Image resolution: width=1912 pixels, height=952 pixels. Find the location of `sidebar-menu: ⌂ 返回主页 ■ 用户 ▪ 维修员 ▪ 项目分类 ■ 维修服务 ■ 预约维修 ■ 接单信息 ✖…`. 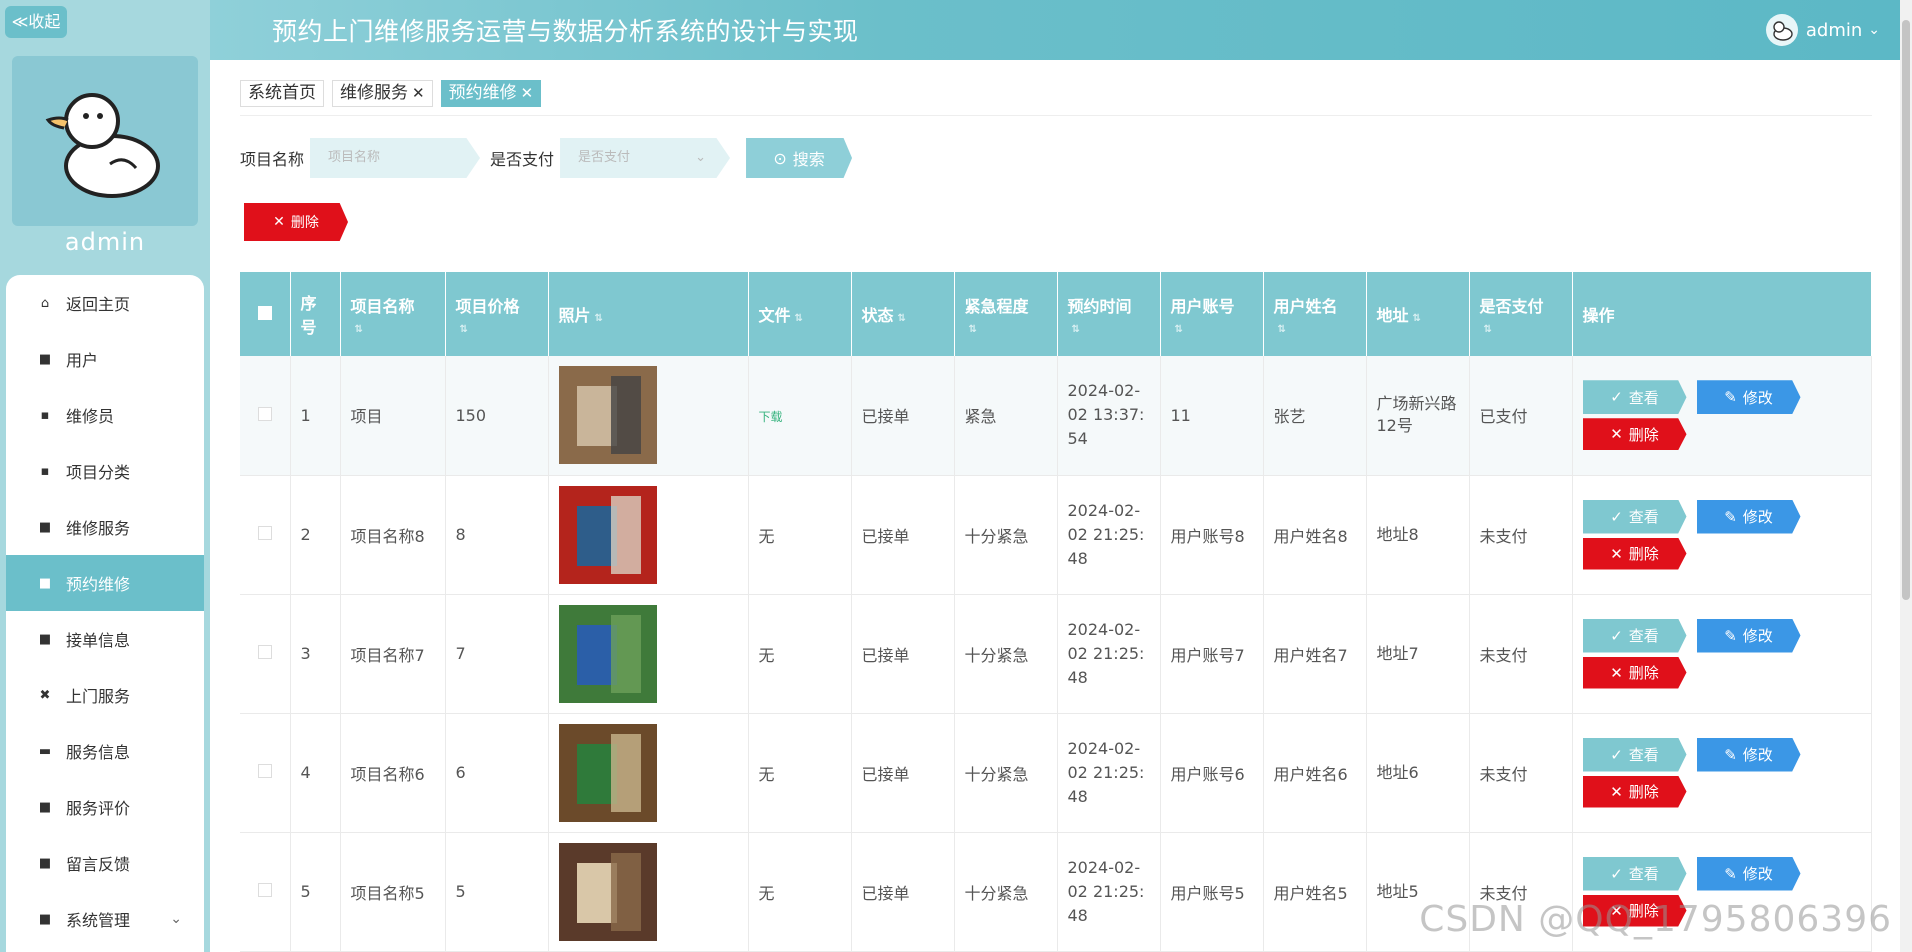

sidebar-menu: ⌂ 返回主页 ■ 用户 ▪ 维修员 ▪ 项目分类 ■ 维修服务 ■ 预约维修 ■ 接单信息 ✖… is located at coordinates (105, 613).